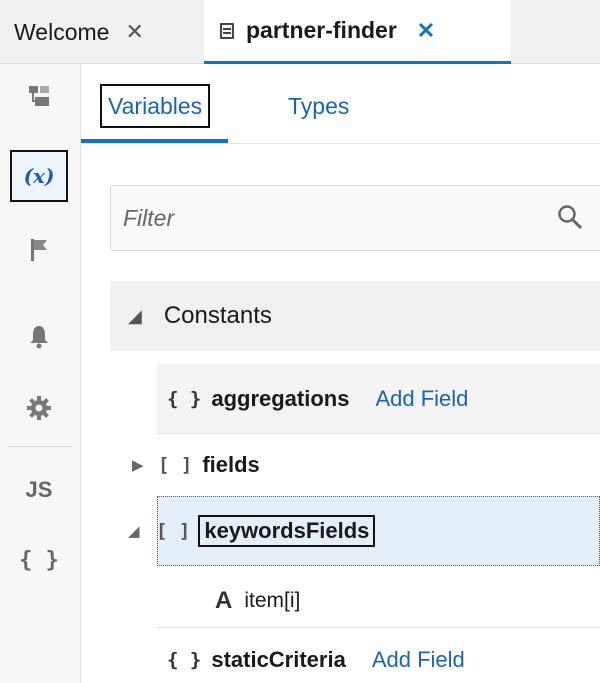  Describe the element at coordinates (62, 31) in the screenshot. I see `tab-welcome-label: Welcome` at that location.